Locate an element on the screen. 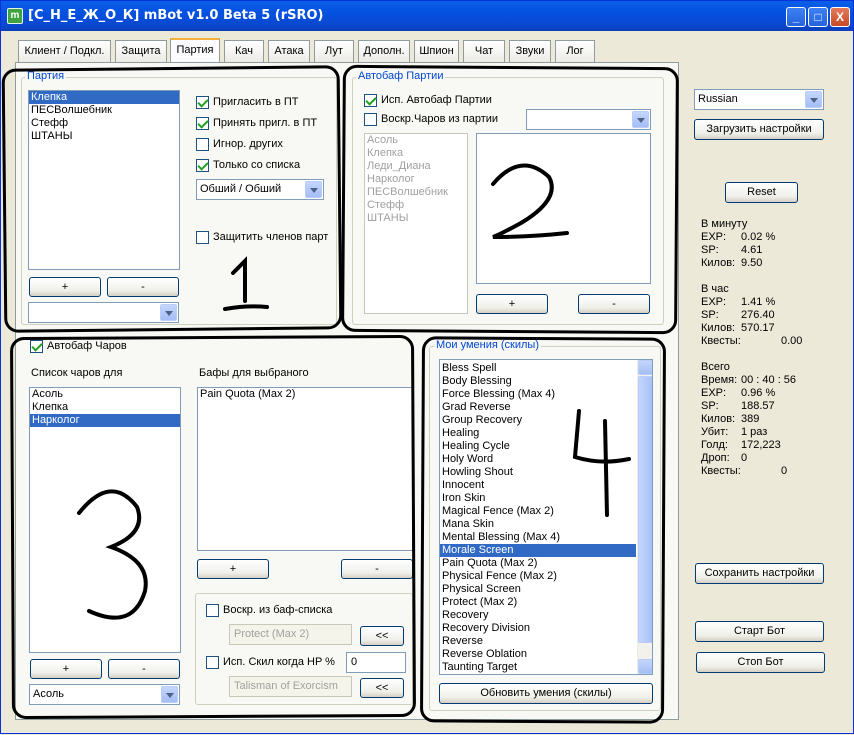  skill-item: Mental Blessing (Max 4) is located at coordinates (538, 537).